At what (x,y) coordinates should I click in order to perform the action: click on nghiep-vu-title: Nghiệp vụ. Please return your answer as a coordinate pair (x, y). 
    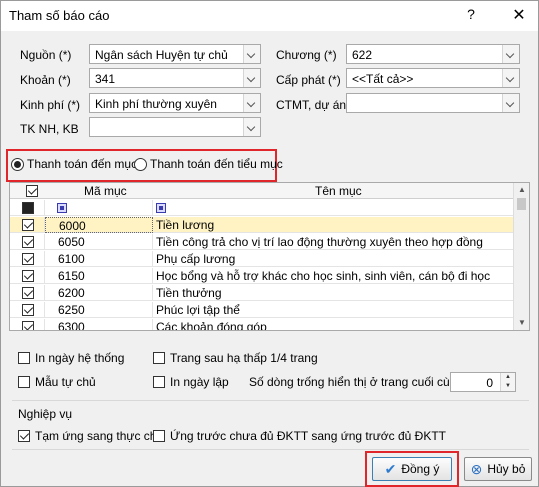
    Looking at the image, I should click on (45, 414).